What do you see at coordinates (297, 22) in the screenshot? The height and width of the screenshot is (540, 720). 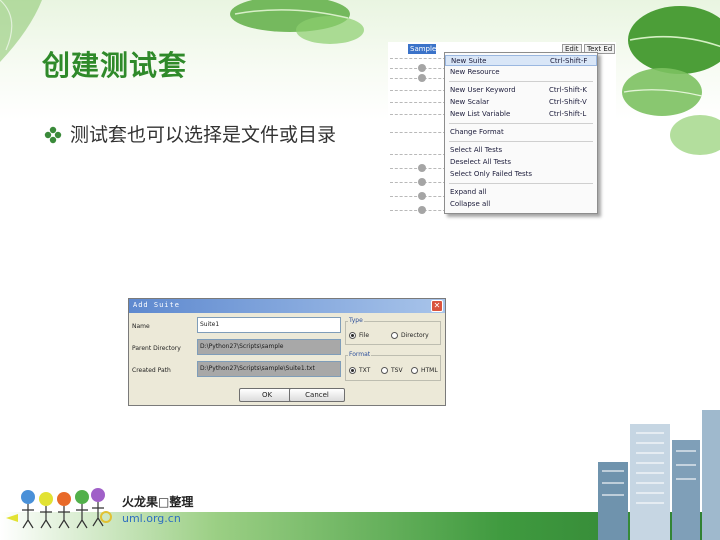 I see `leaf-decoration-top` at bounding box center [297, 22].